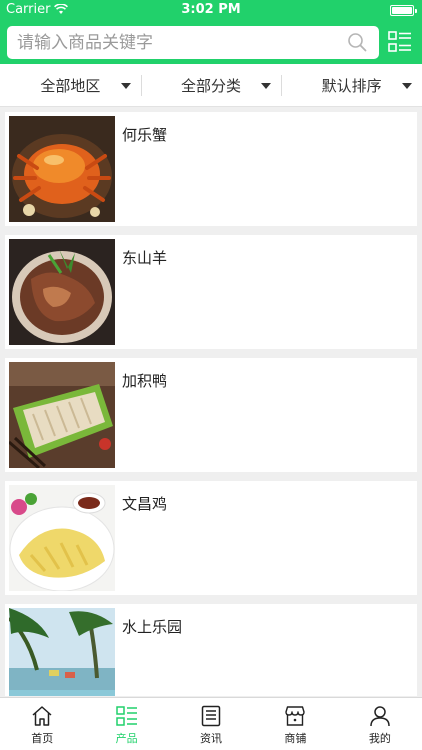 The width and height of the screenshot is (422, 750). I want to click on filter-sort: 默认排序, so click(351, 85).